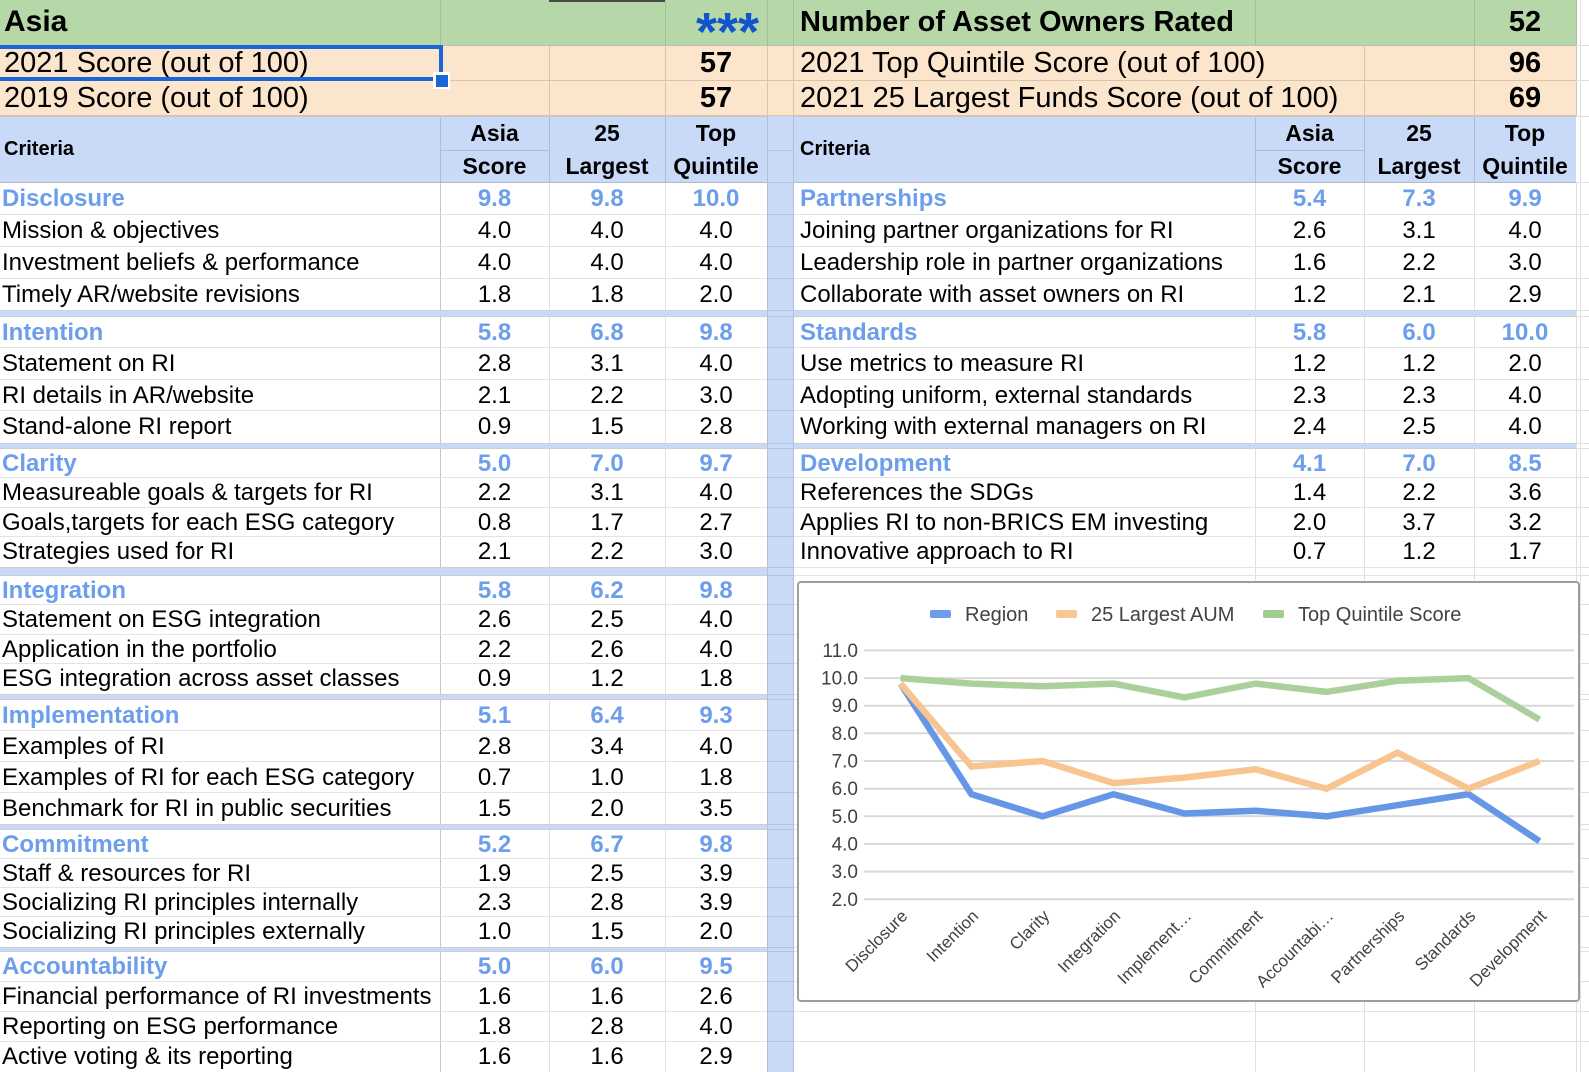 This screenshot has height=1072, width=1589. Describe the element at coordinates (845, 817) in the screenshot. I see `svg-text: 5.0` at that location.